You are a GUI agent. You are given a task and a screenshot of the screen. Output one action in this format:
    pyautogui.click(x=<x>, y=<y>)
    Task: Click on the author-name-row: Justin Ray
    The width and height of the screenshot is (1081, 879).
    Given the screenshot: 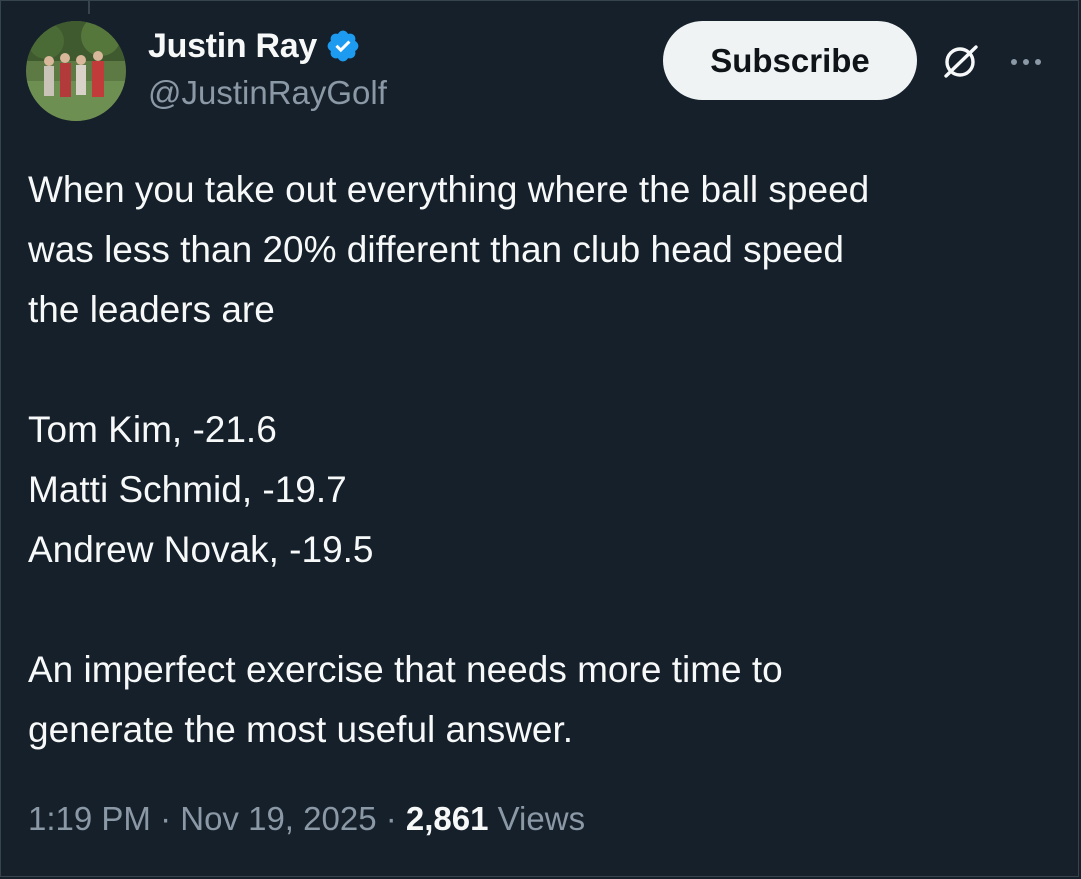 What is the action you would take?
    pyautogui.click(x=254, y=46)
    